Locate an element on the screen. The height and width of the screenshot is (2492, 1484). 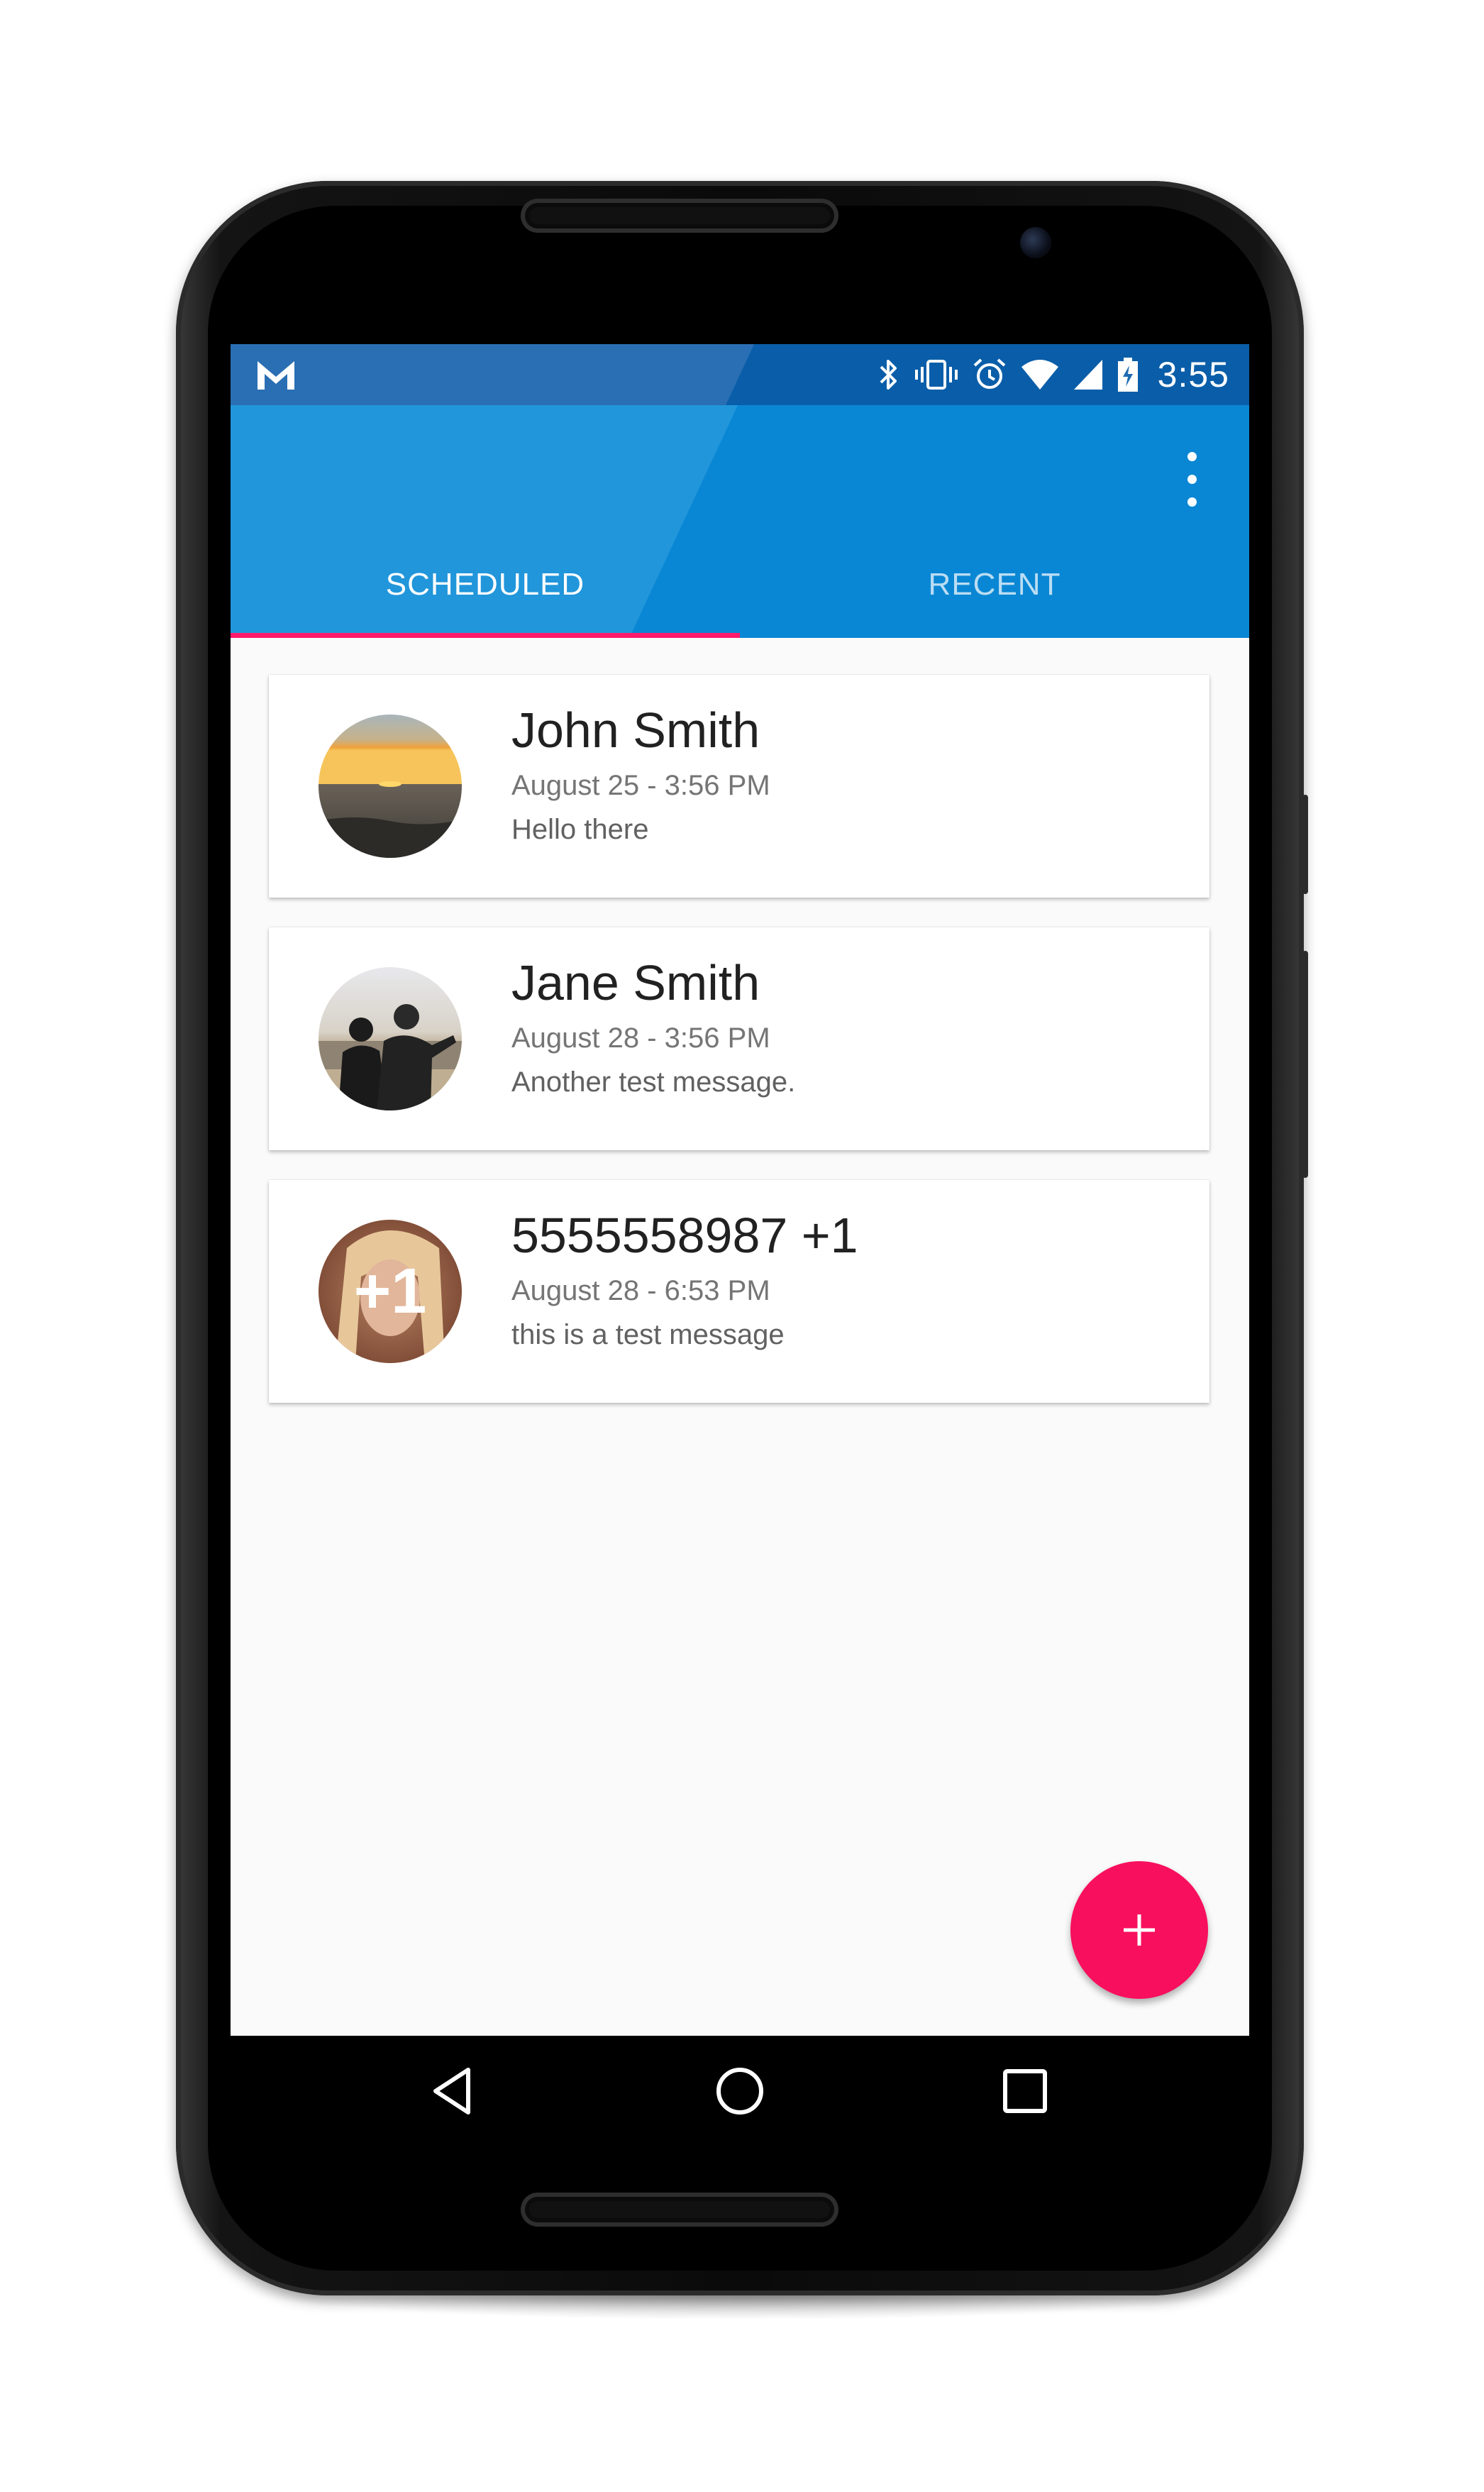
home-icon is located at coordinates (739, 2091).